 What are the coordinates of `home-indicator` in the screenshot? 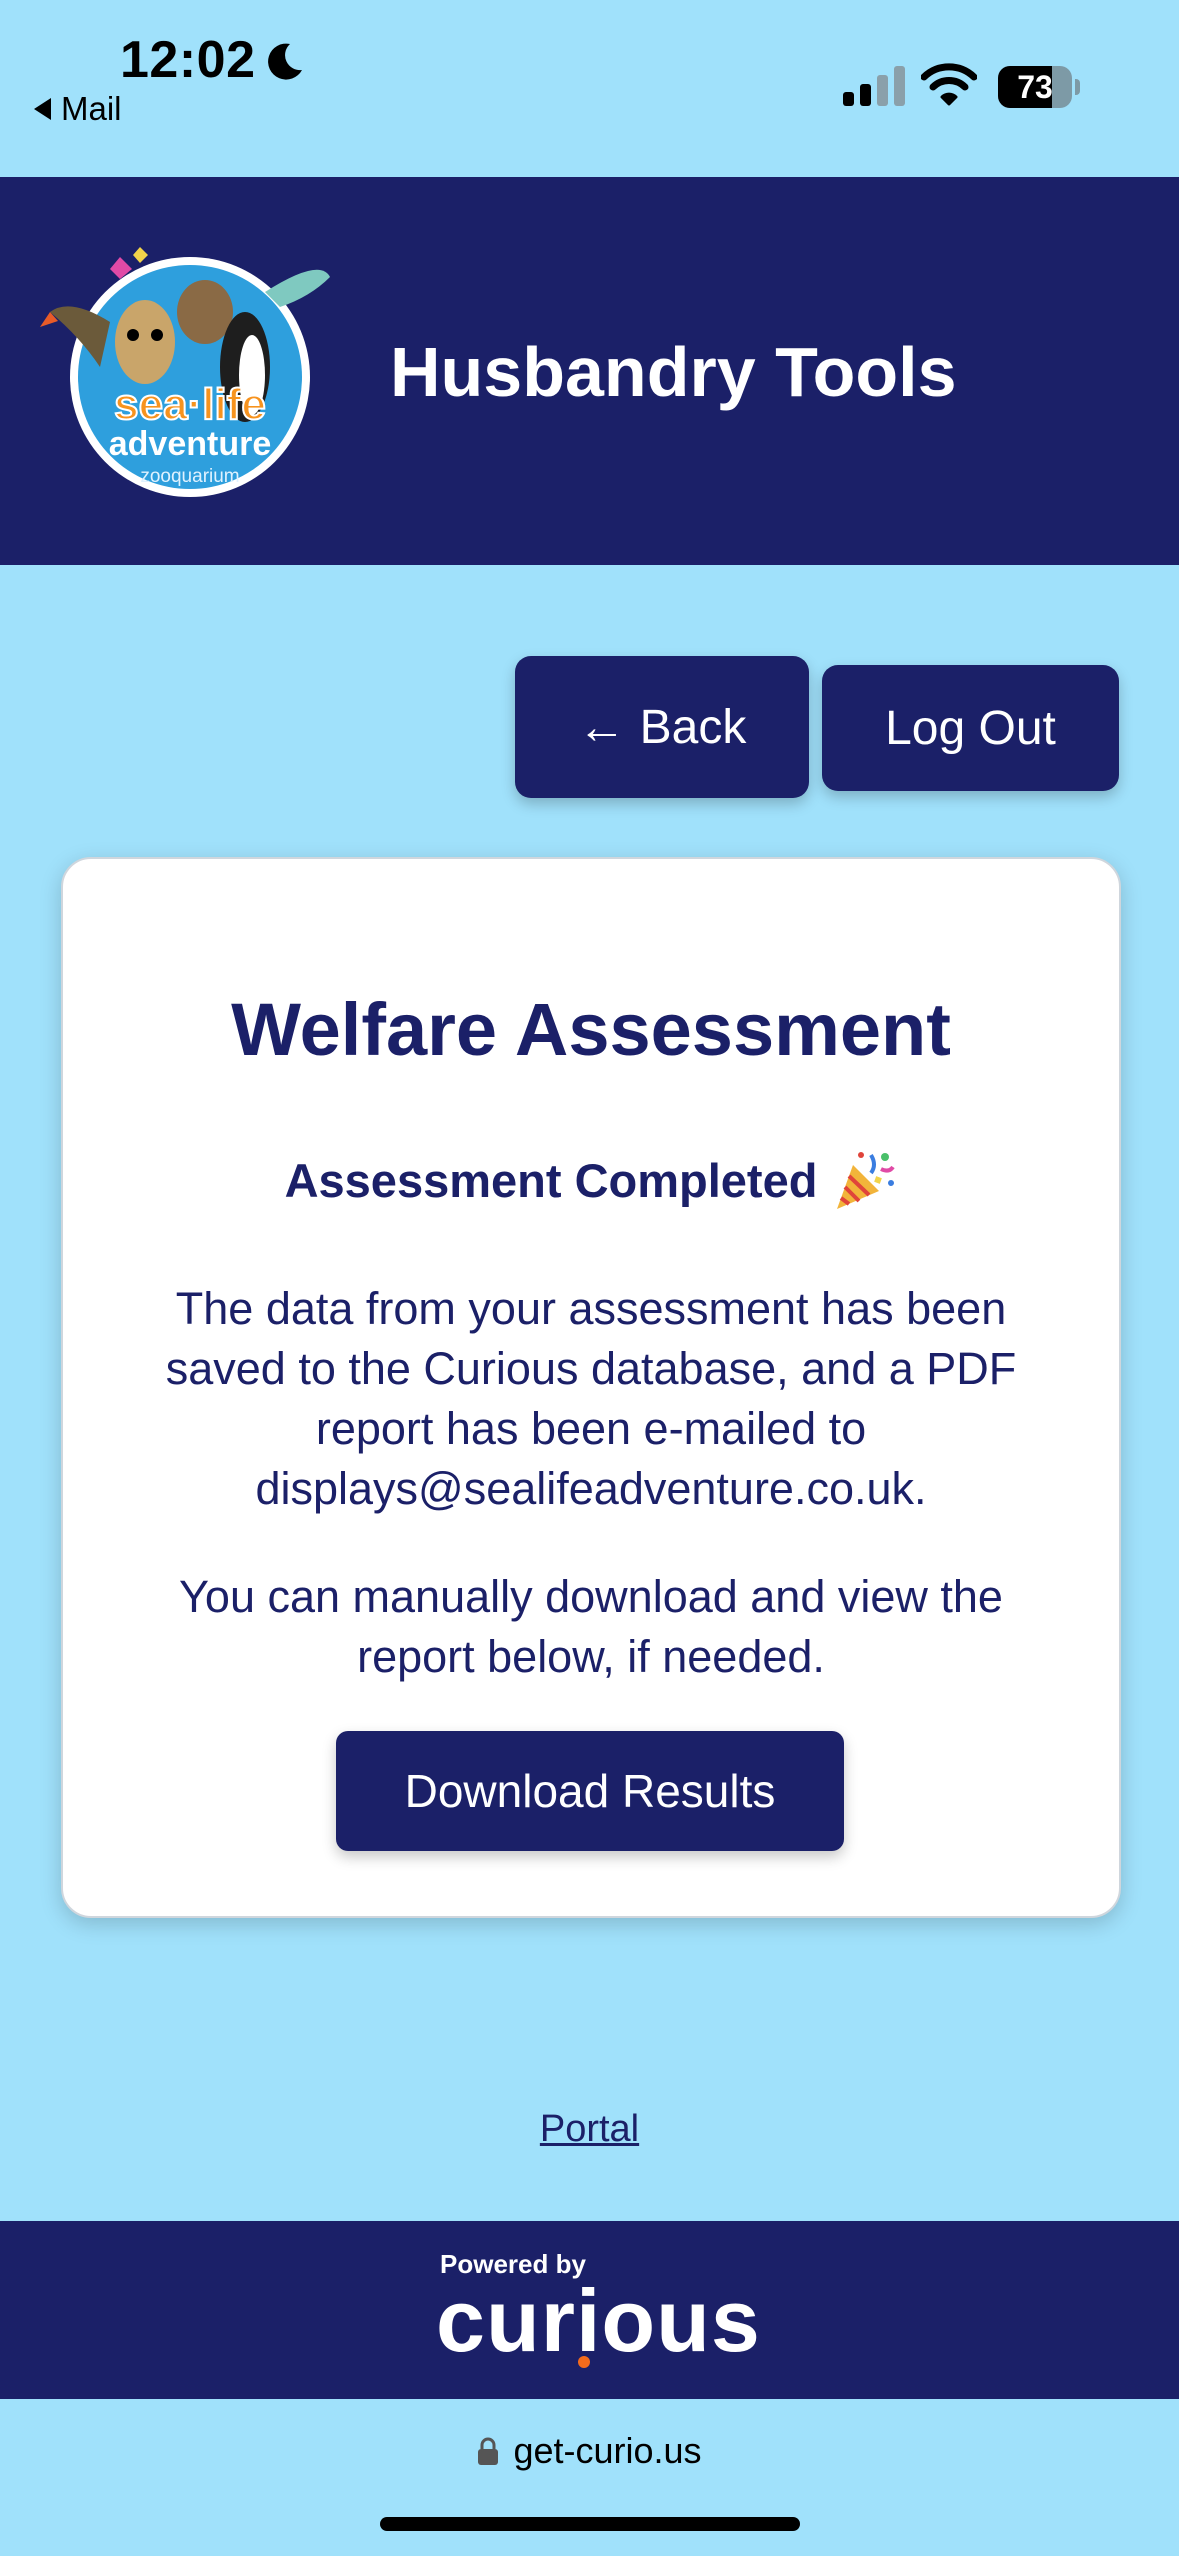 It's located at (590, 2524).